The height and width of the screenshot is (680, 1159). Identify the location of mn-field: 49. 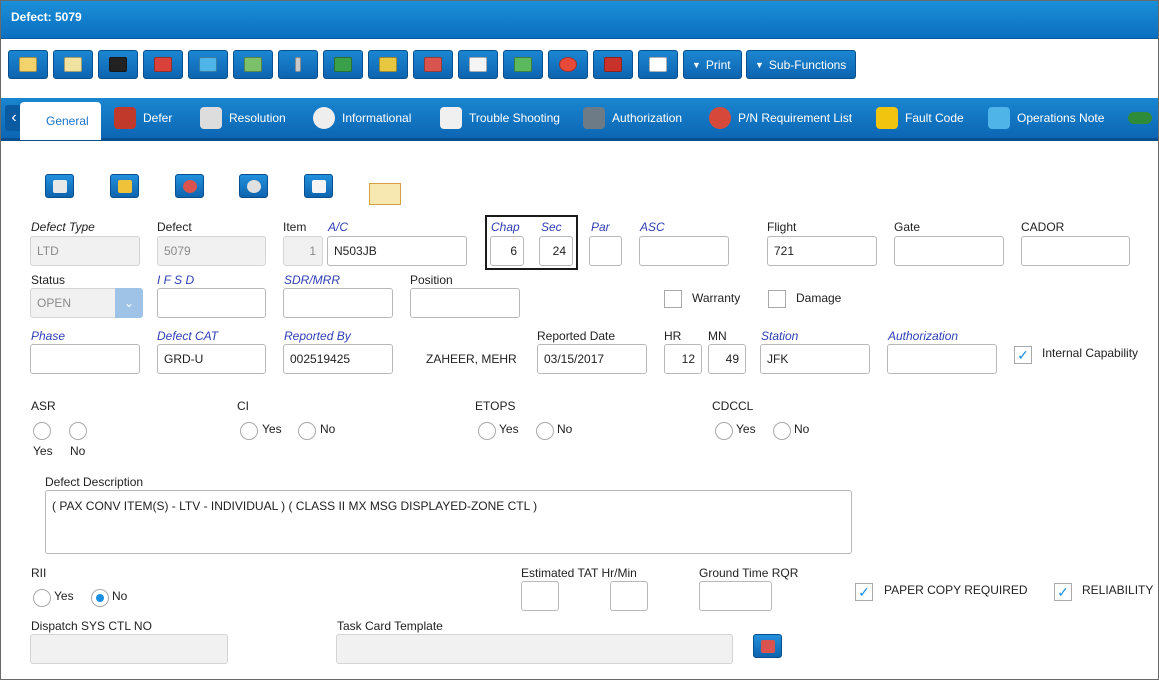
(727, 359).